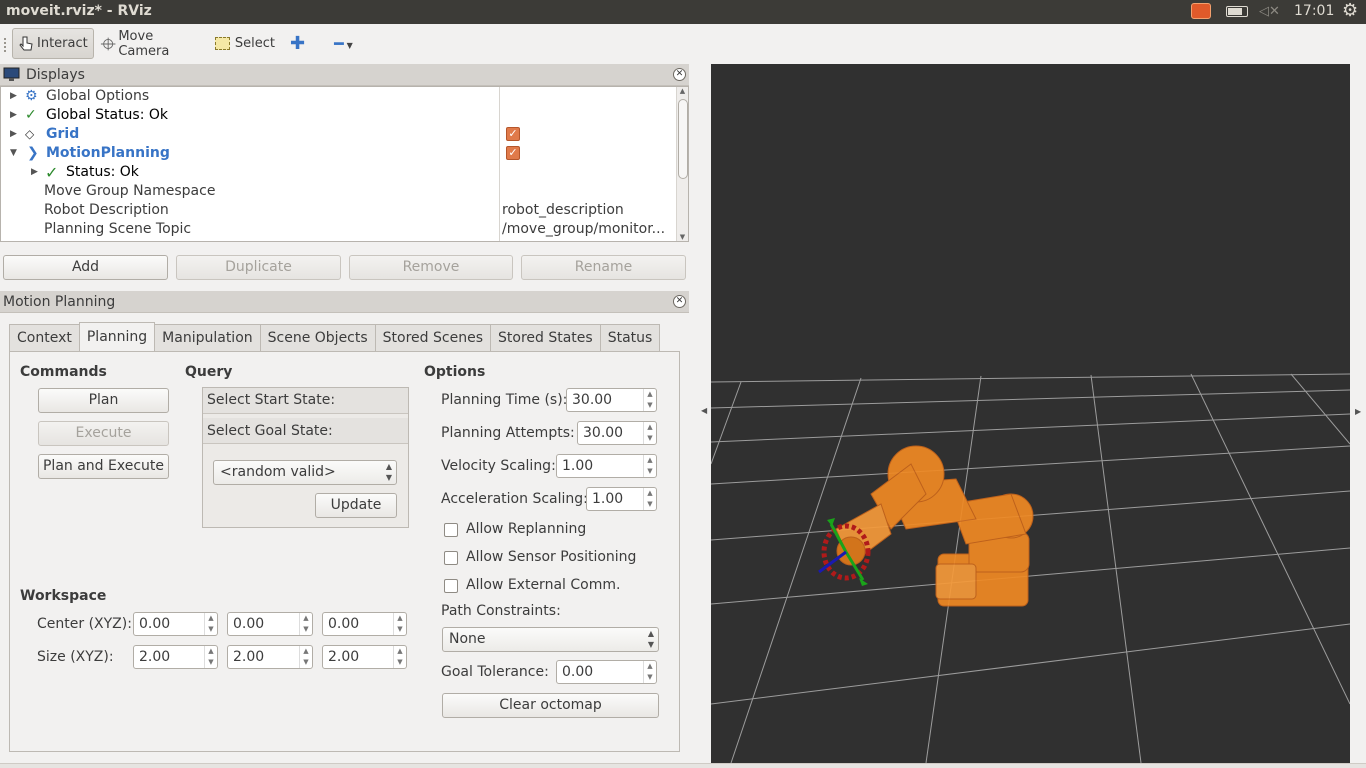 The width and height of the screenshot is (1366, 768). I want to click on tree-item-value: robot_description, so click(563, 210).